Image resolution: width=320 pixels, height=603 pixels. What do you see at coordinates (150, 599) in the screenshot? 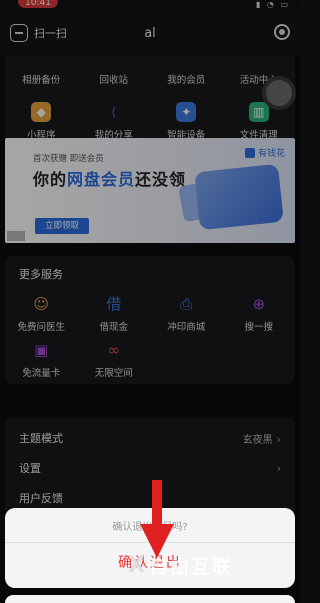
I see `cancel-button` at bounding box center [150, 599].